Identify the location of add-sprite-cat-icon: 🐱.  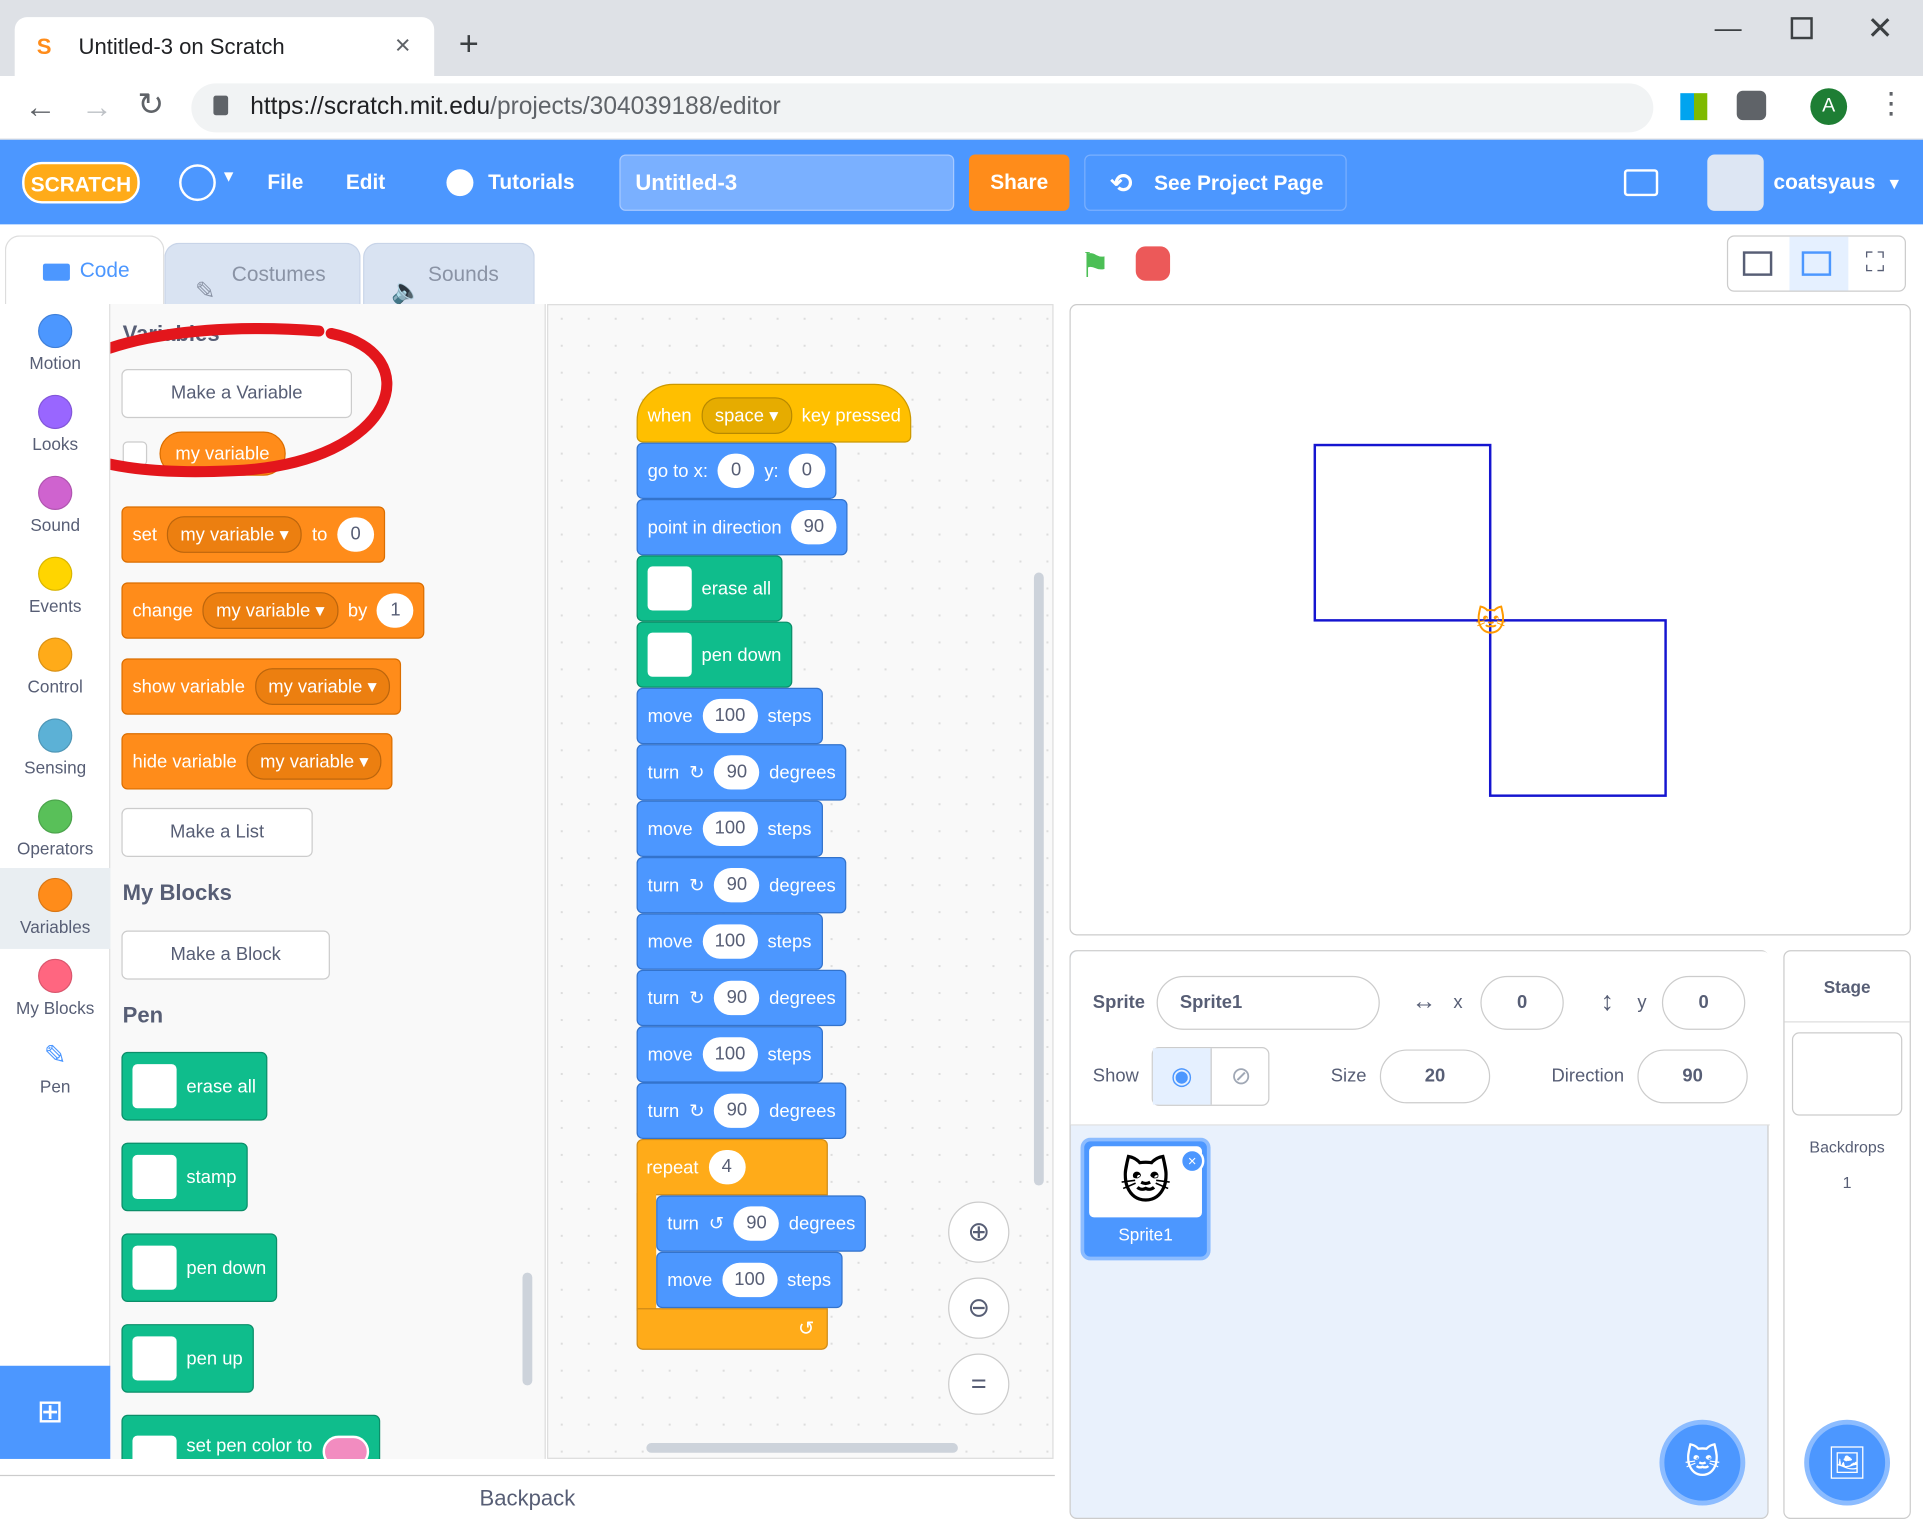
(1702, 1462).